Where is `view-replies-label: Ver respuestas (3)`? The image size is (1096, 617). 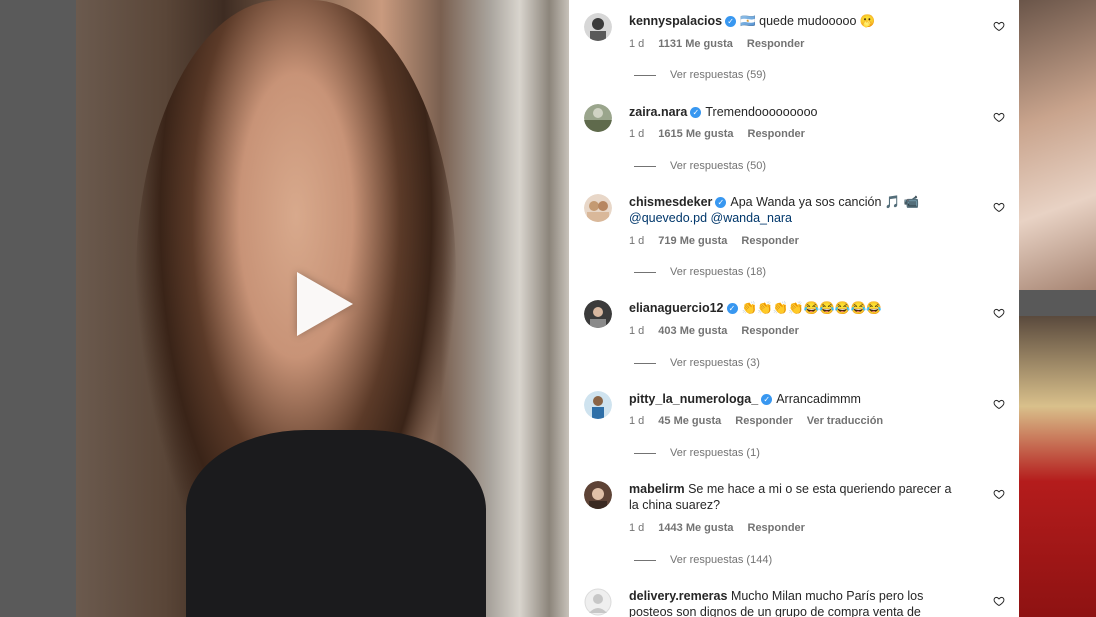 view-replies-label: Ver respuestas (3) is located at coordinates (715, 363).